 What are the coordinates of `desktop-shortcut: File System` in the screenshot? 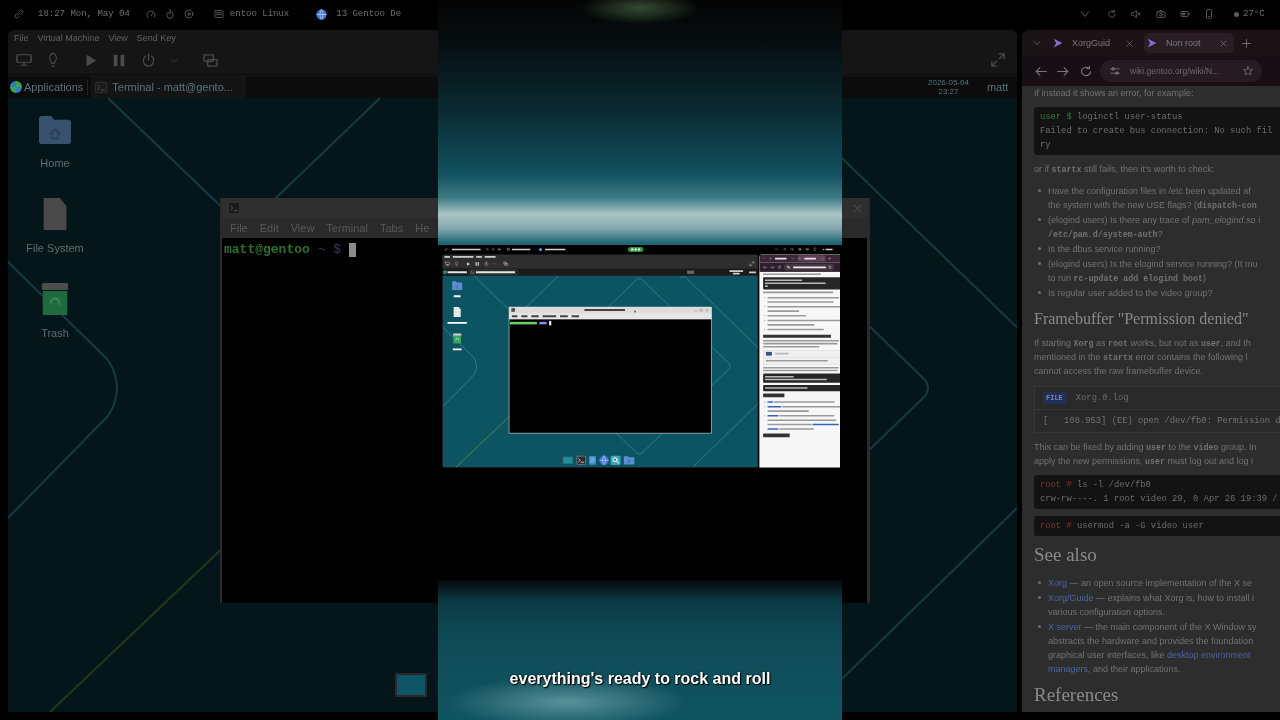 It's located at (55, 226).